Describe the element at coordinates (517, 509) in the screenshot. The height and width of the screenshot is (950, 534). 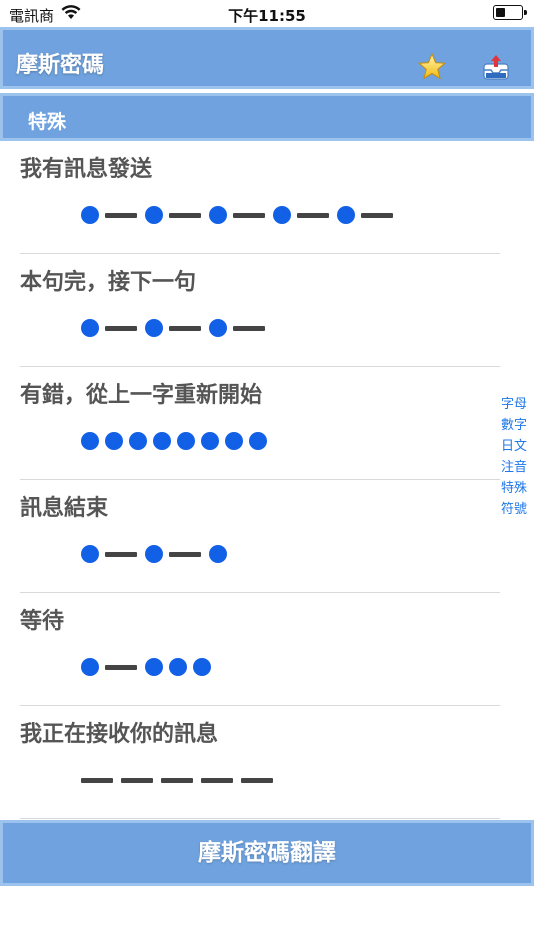
I see `index-item: 符號` at that location.